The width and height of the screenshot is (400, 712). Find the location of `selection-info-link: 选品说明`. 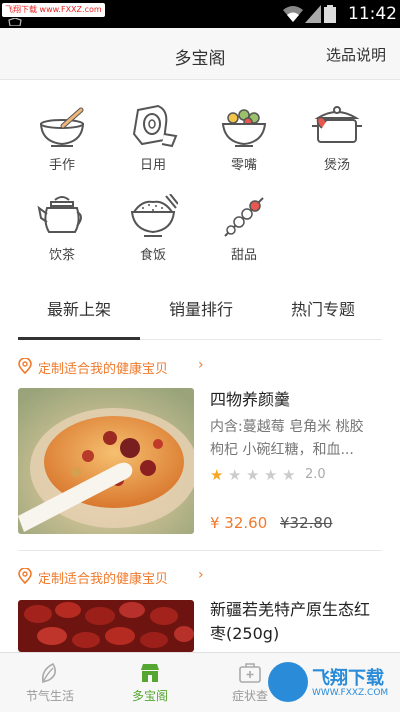

selection-info-link: 选品说明 is located at coordinates (356, 54).